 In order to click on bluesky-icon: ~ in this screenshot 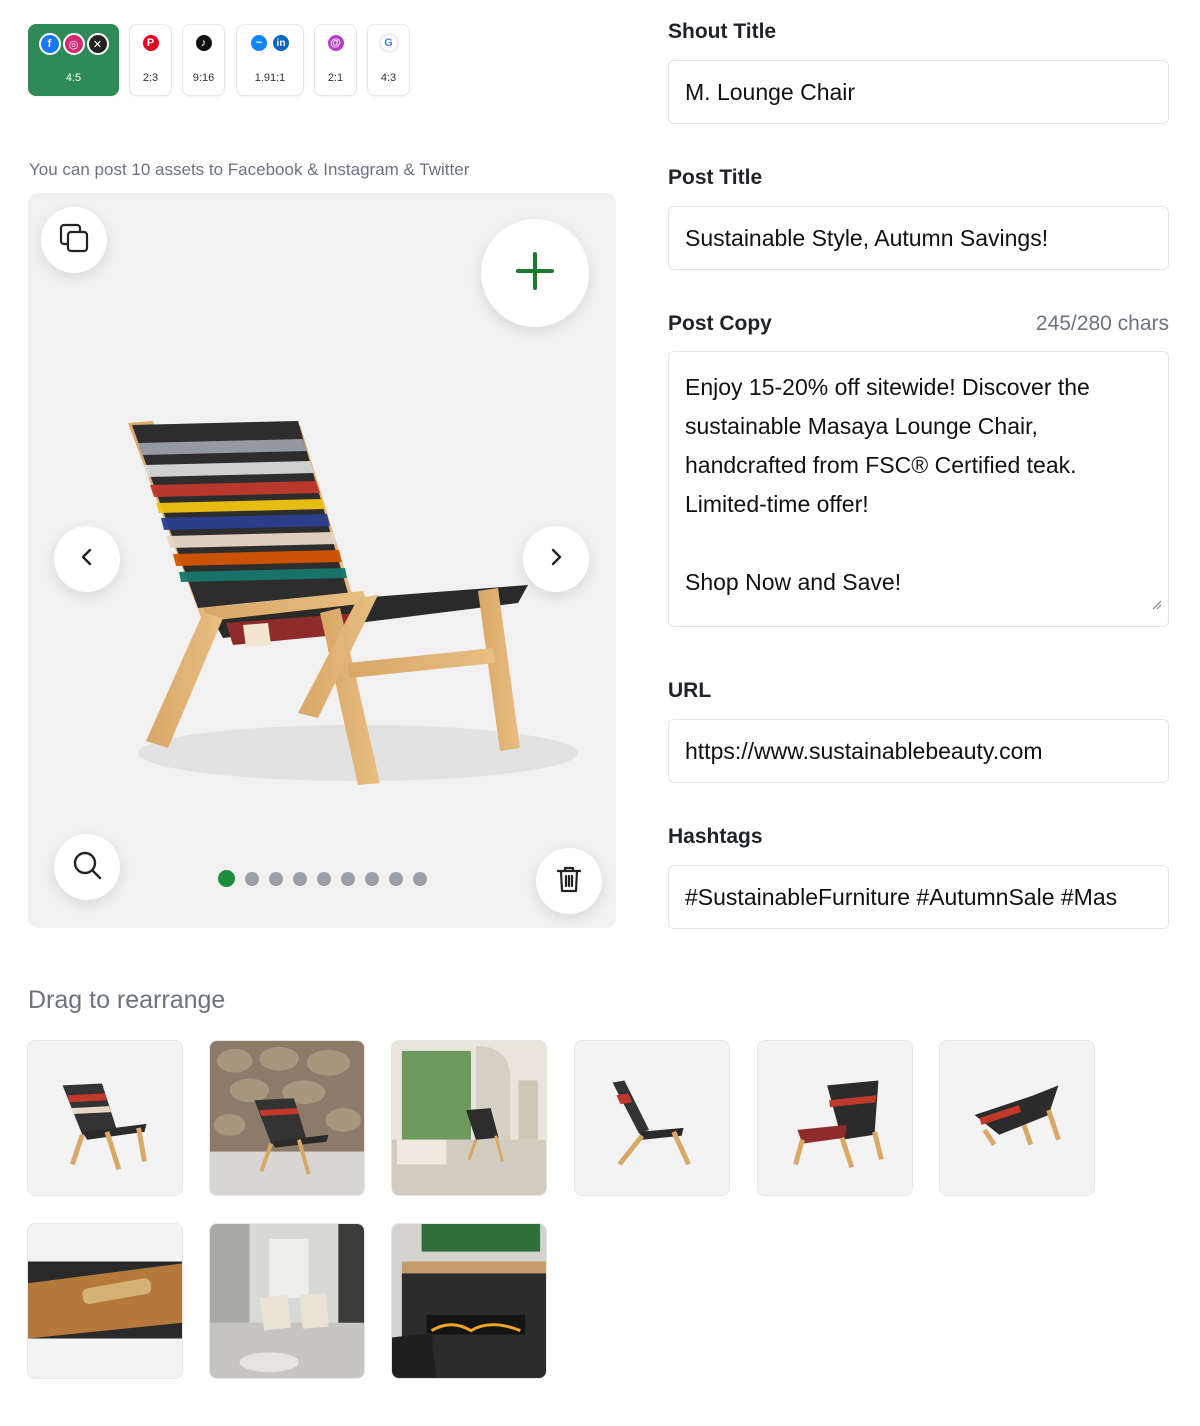, I will do `click(259, 43)`.